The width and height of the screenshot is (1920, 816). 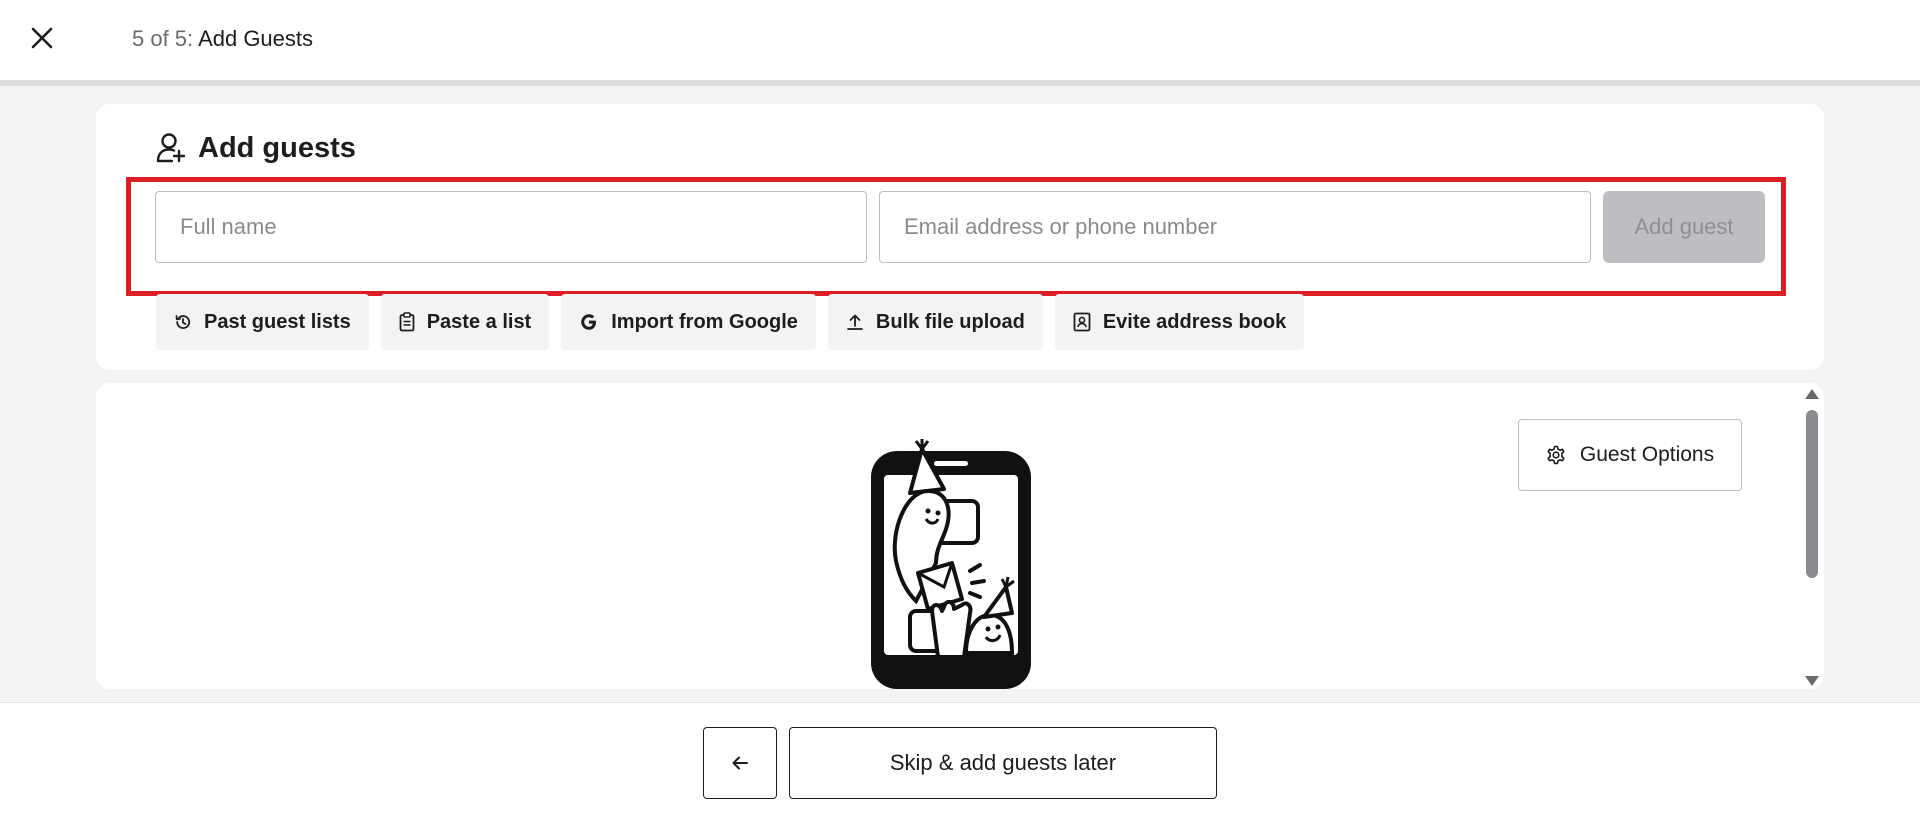 I want to click on bulk-upload-button: Bulk file upload, so click(x=935, y=322).